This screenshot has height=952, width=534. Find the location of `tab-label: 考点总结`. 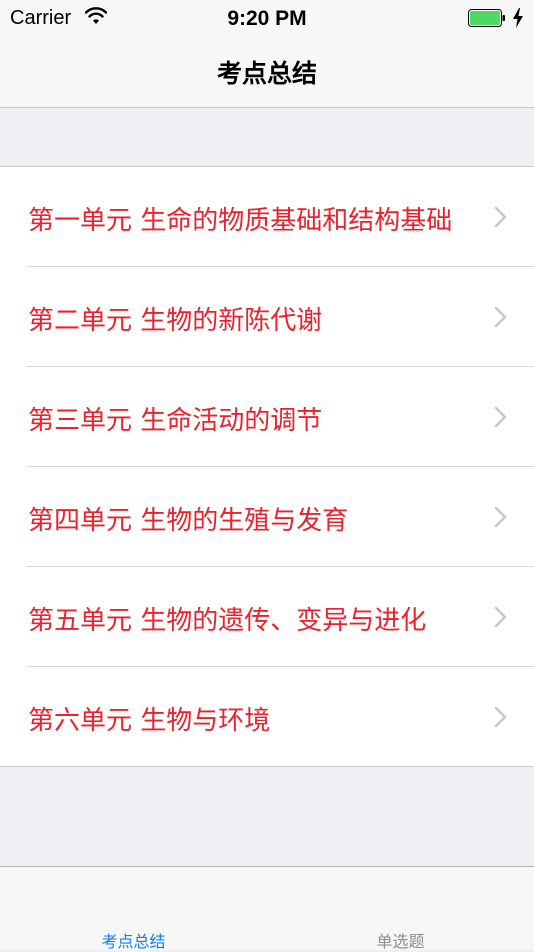

tab-label: 考点总结 is located at coordinates (133, 941).